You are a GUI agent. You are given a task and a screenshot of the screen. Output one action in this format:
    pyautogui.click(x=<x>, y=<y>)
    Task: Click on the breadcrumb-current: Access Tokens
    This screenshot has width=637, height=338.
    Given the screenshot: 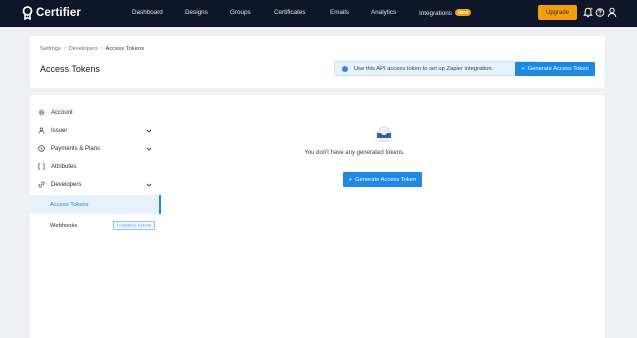 What is the action you would take?
    pyautogui.click(x=125, y=49)
    